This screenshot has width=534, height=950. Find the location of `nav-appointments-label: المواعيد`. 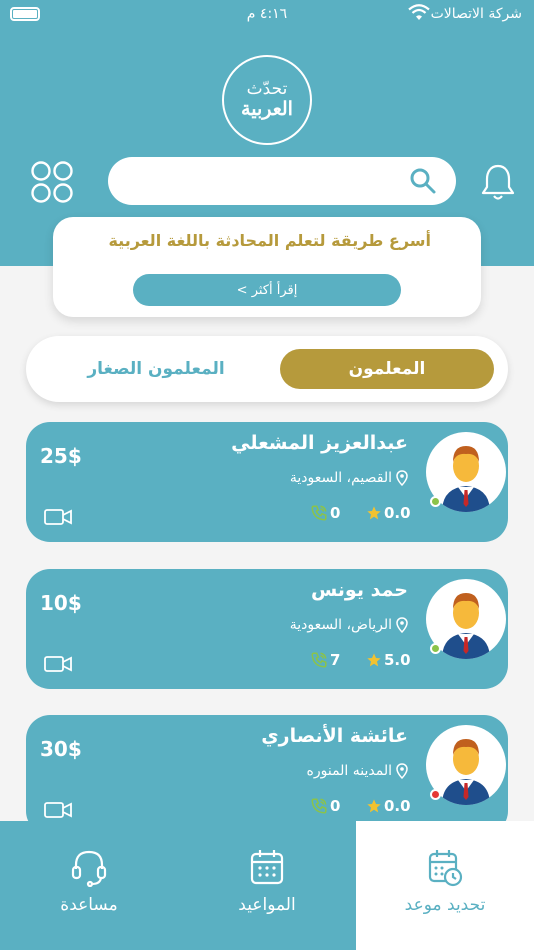

nav-appointments-label: المواعيد is located at coordinates (267, 905).